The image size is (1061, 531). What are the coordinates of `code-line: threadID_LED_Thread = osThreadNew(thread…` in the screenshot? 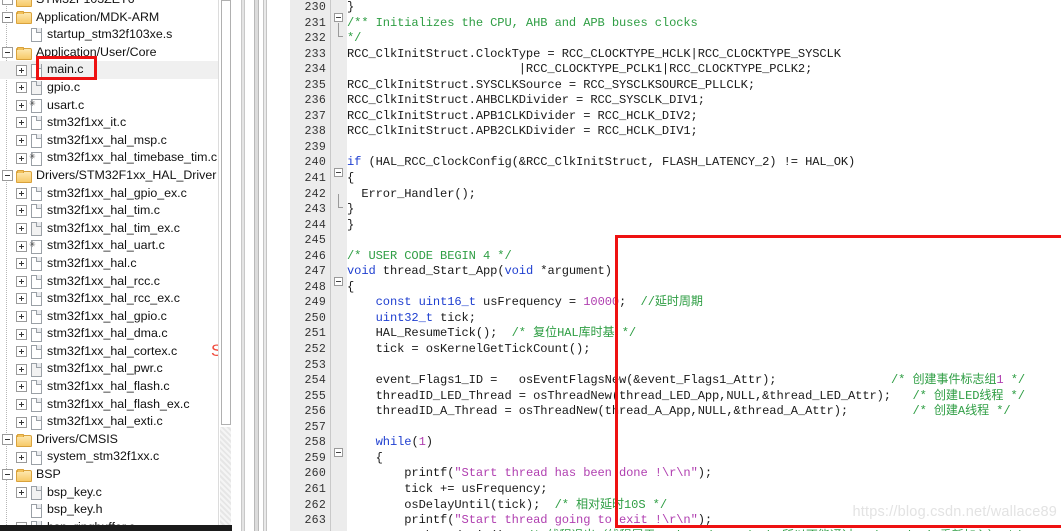 It's located at (704, 397).